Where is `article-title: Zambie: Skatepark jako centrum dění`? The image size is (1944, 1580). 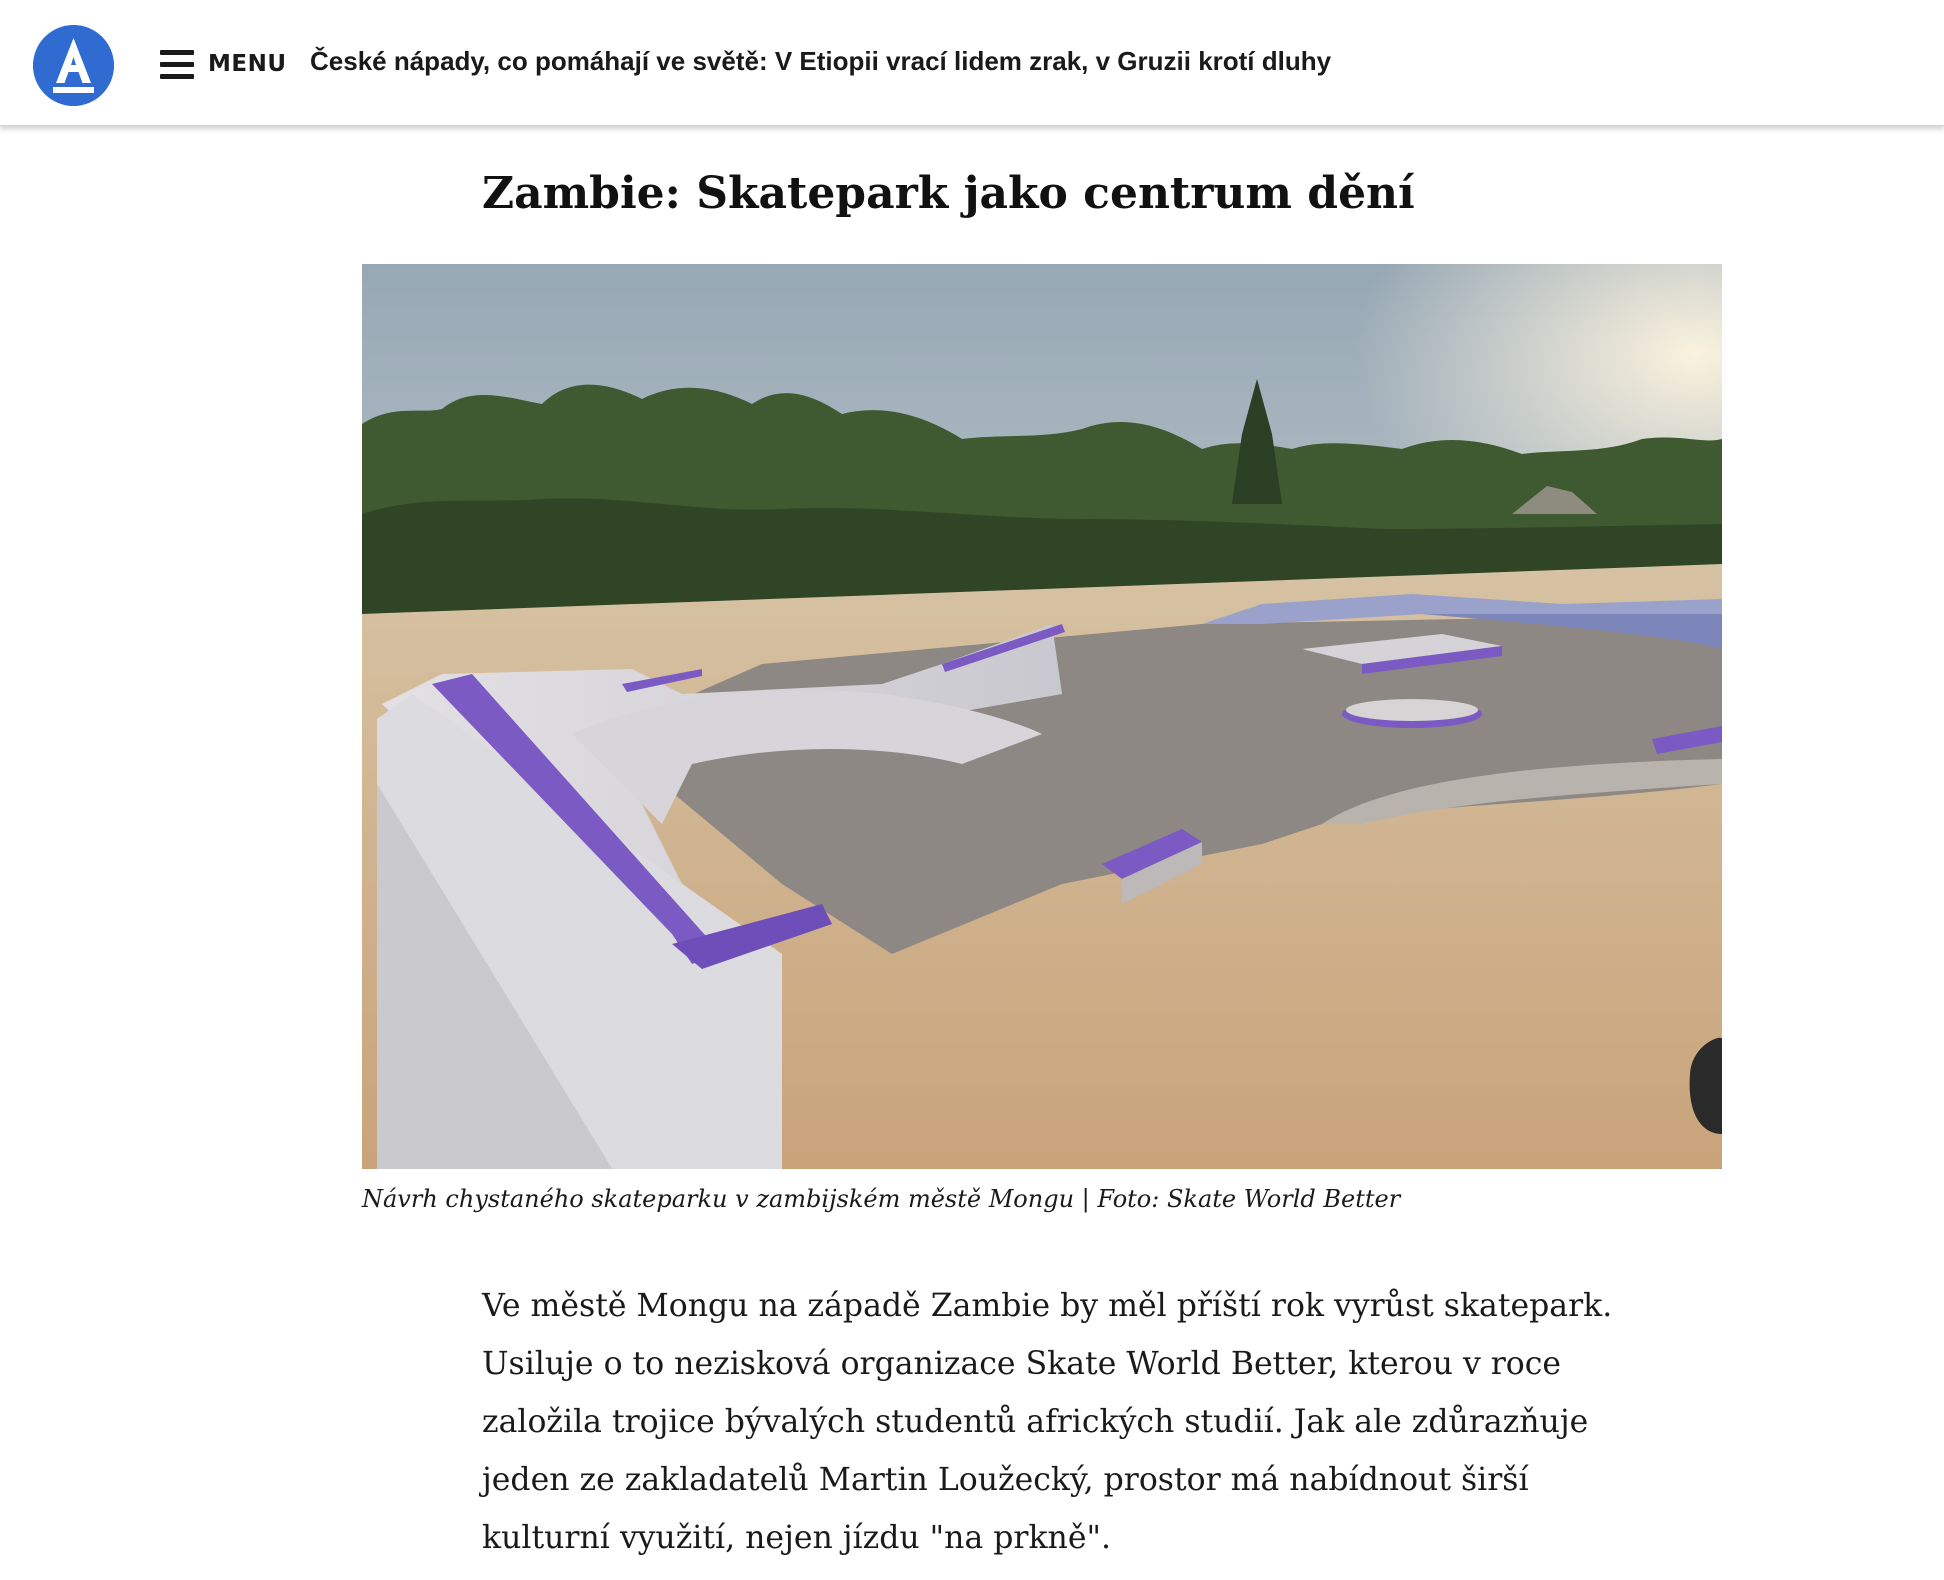 article-title: Zambie: Skatepark jako centrum dění is located at coordinates (948, 193).